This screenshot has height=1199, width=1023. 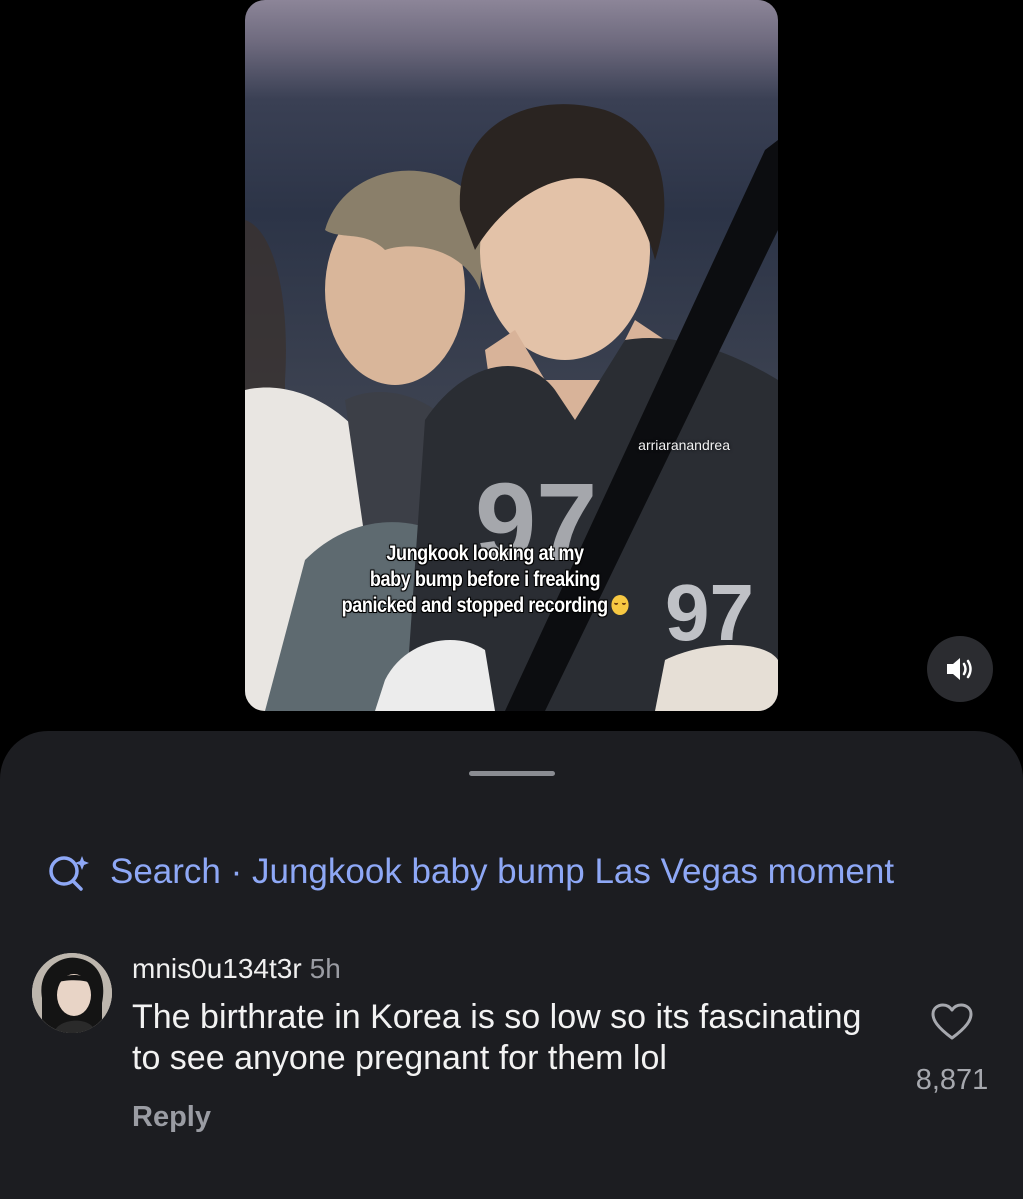 What do you see at coordinates (512, 773) in the screenshot?
I see `drag-handle` at bounding box center [512, 773].